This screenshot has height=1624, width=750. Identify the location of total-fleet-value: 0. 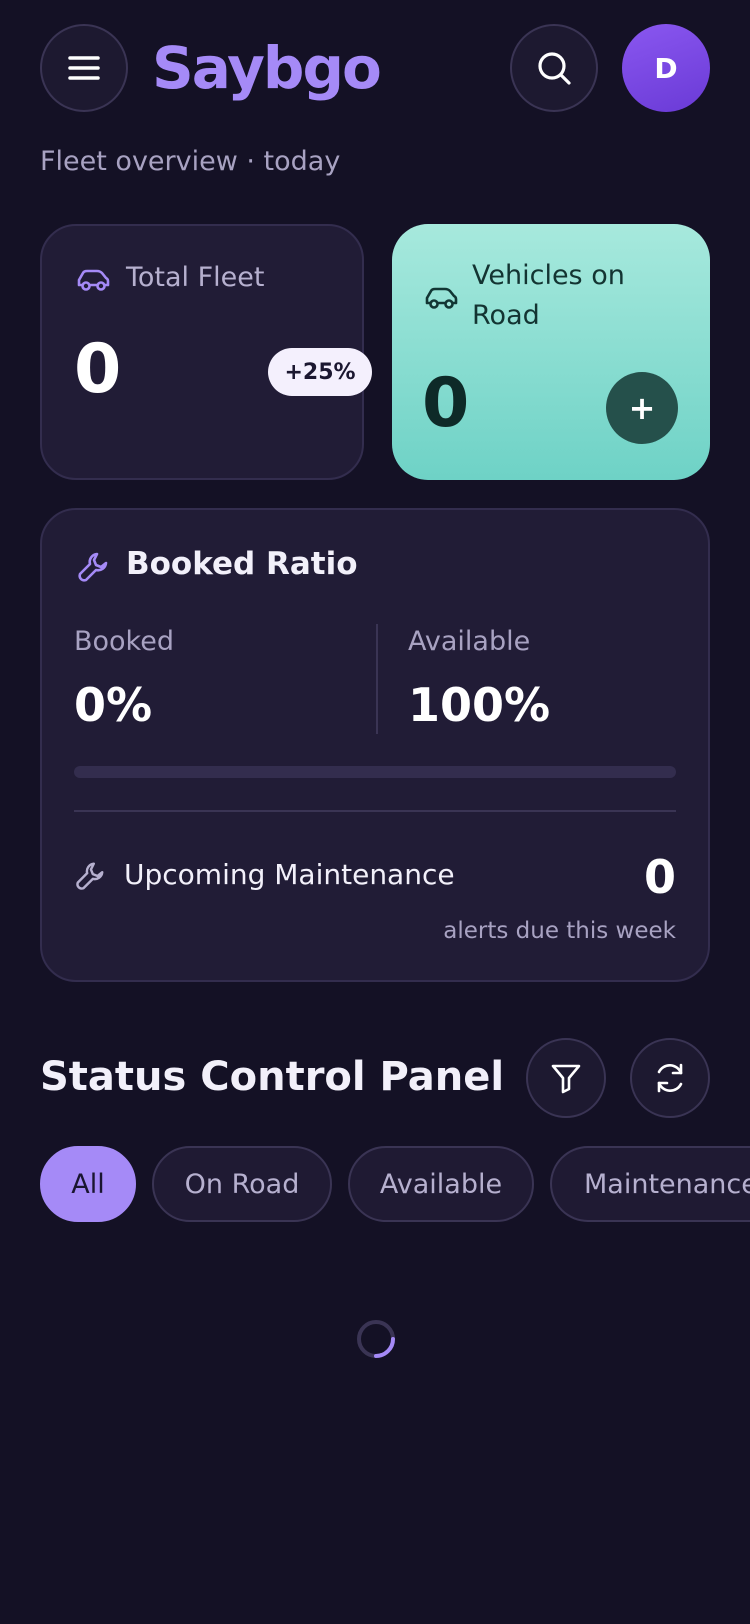
(98, 369).